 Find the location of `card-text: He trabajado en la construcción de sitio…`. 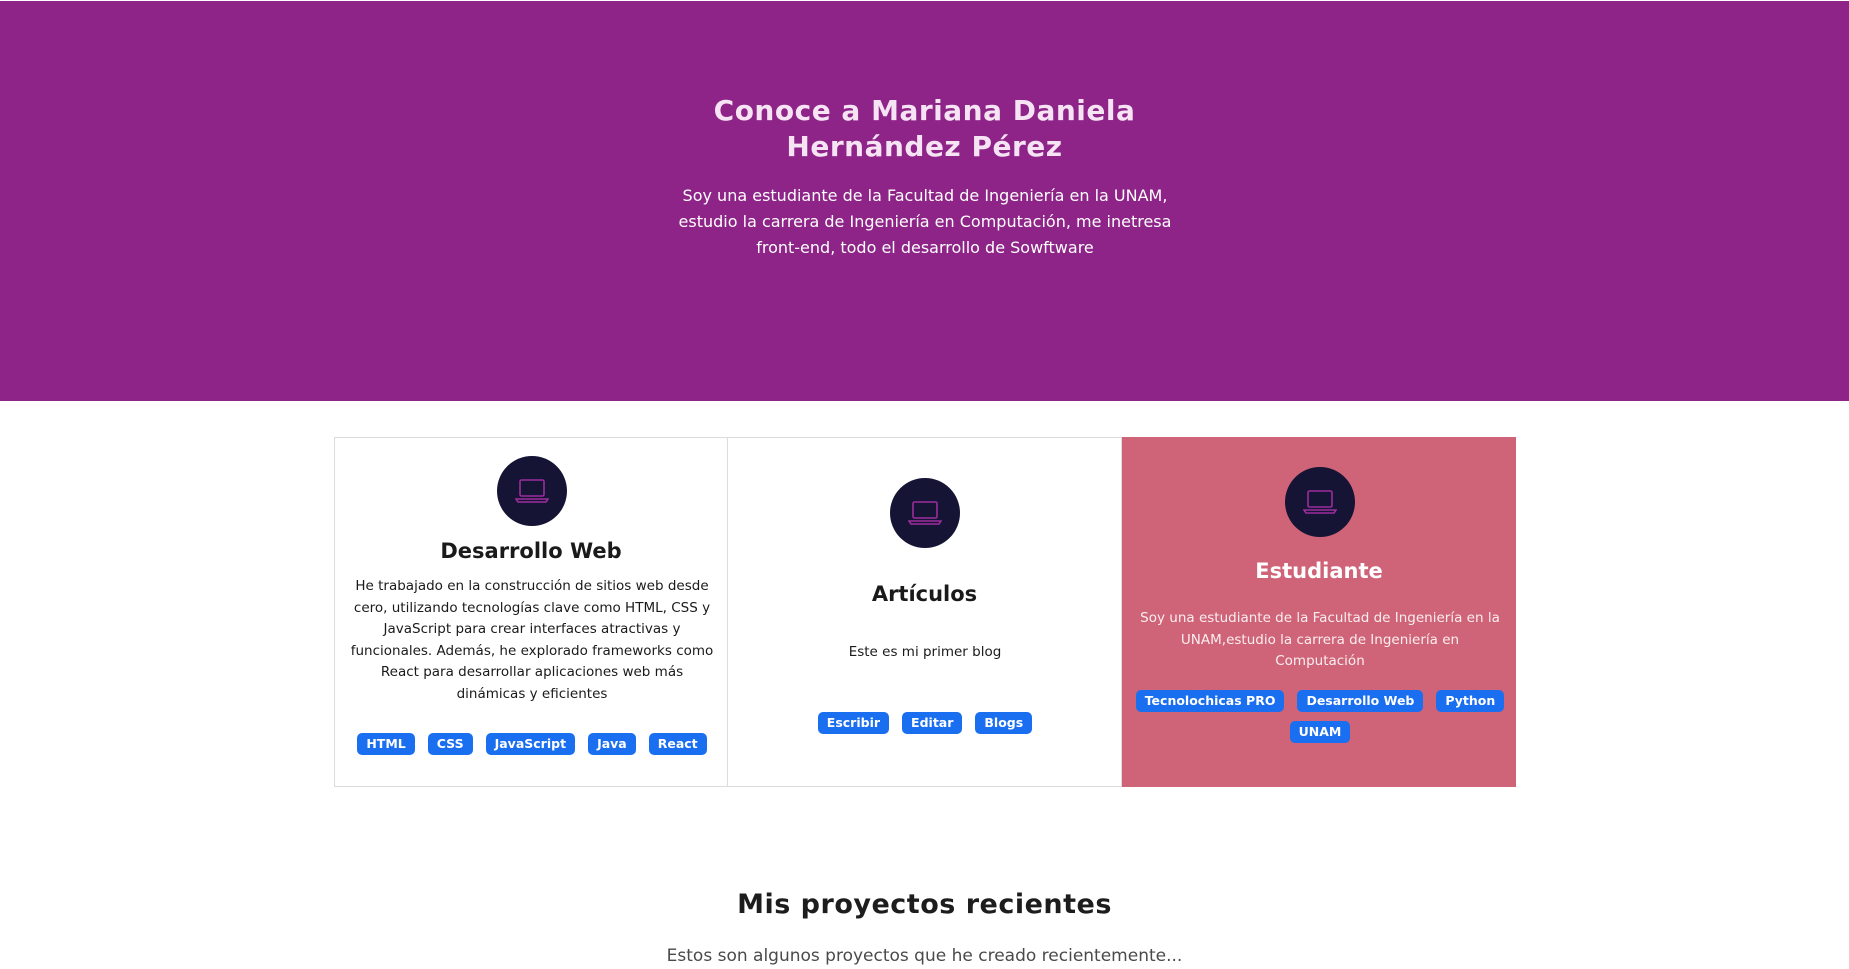

card-text: He trabajado en la construcción de sitio… is located at coordinates (532, 640).